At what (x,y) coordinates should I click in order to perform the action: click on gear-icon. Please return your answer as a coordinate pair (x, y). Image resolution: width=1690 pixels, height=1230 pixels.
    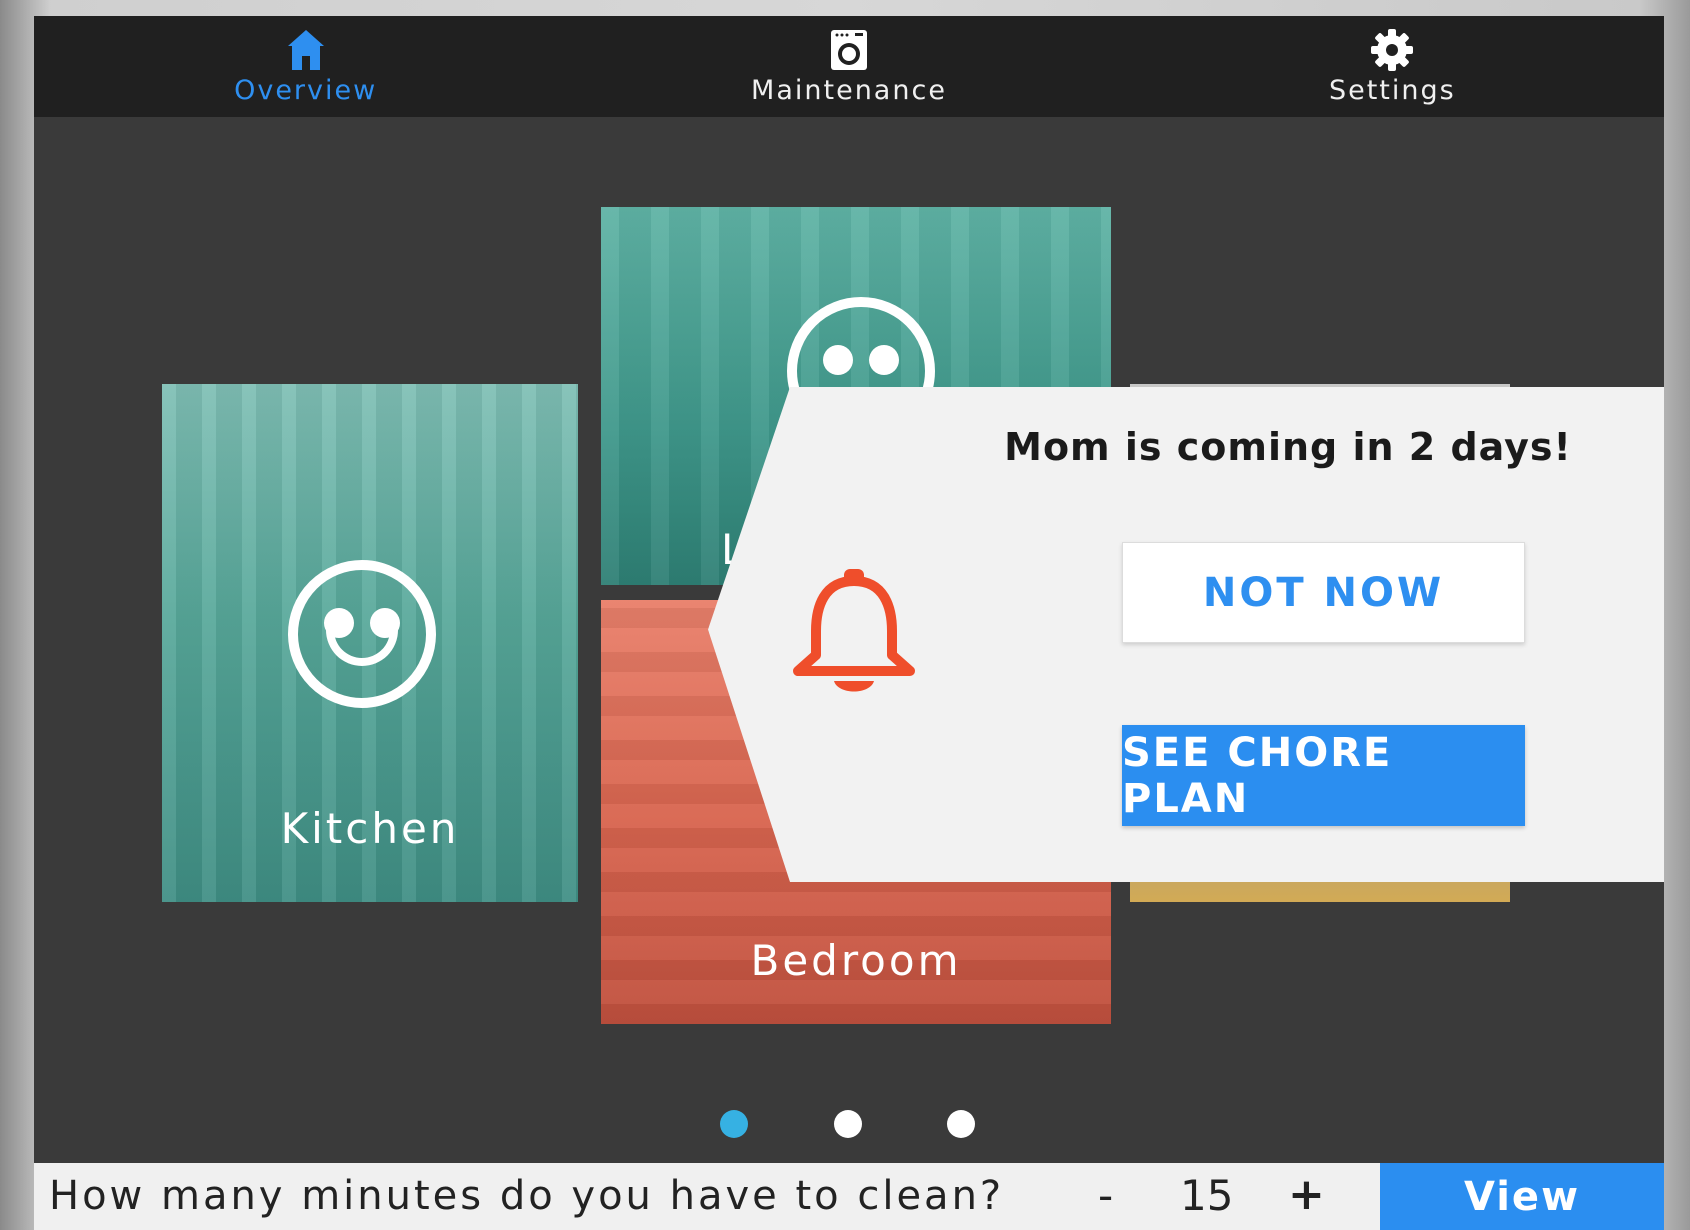
    Looking at the image, I should click on (1392, 50).